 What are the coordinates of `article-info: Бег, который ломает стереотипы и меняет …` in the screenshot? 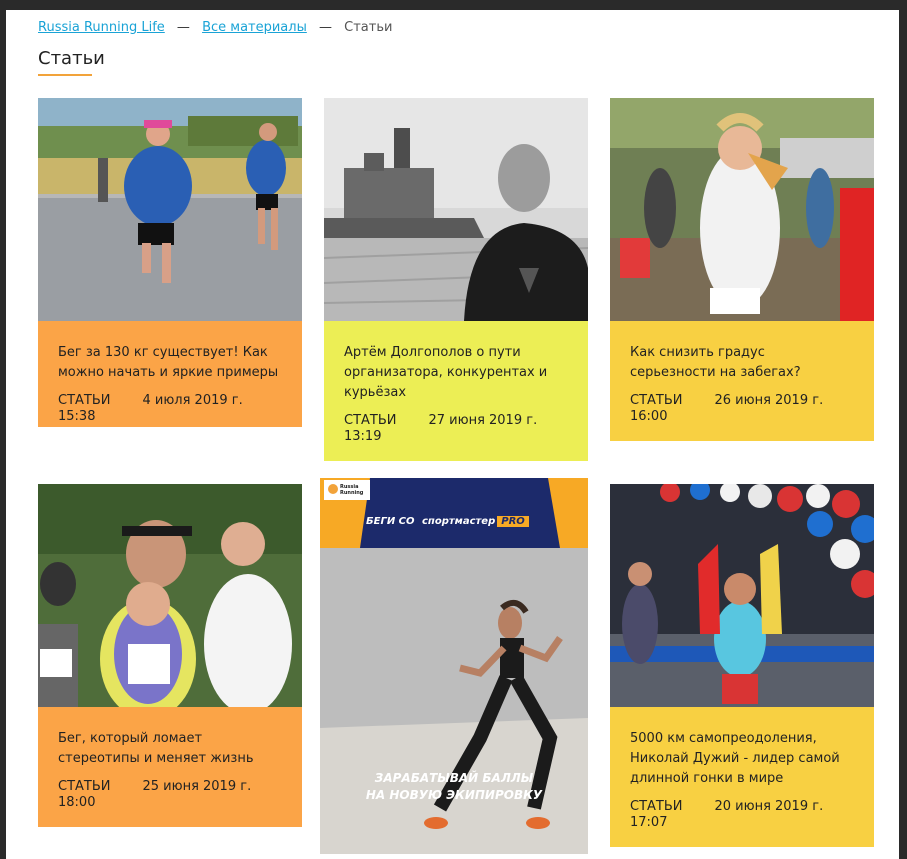 It's located at (170, 767).